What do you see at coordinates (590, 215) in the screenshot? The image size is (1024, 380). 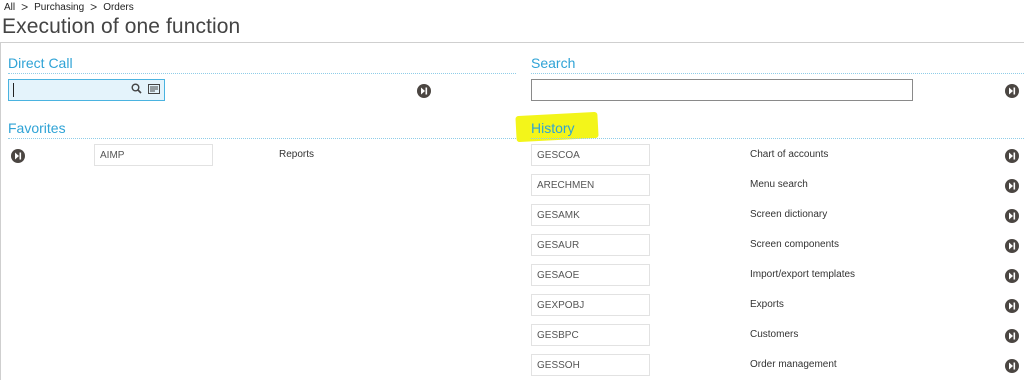 I see `history-code-field: GESAMK` at bounding box center [590, 215].